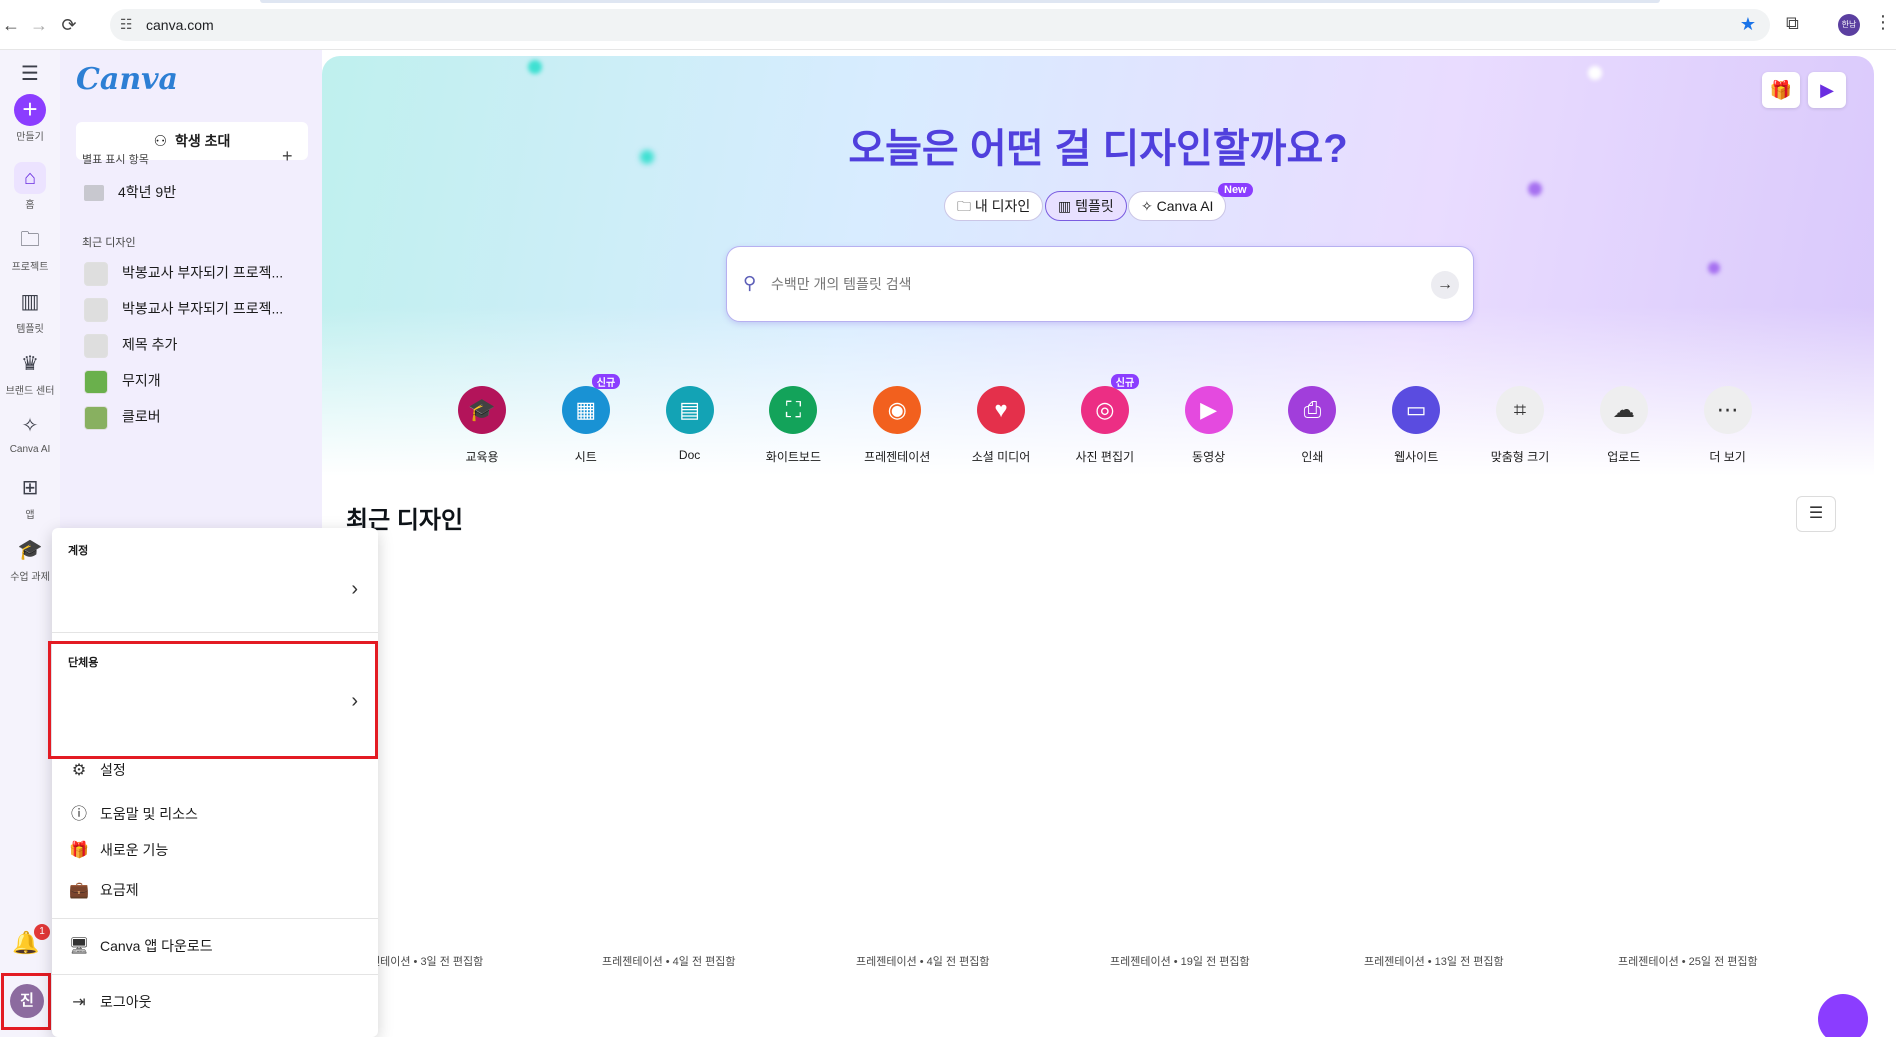  Describe the element at coordinates (1081, 284) in the screenshot. I see `search-input` at that location.